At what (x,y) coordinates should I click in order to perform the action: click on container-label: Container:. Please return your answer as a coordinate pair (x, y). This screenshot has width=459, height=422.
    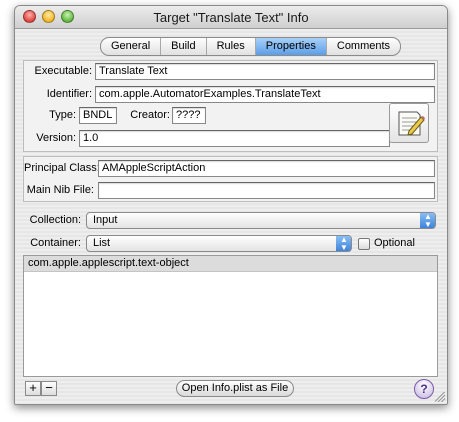
    Looking at the image, I should click on (55, 243).